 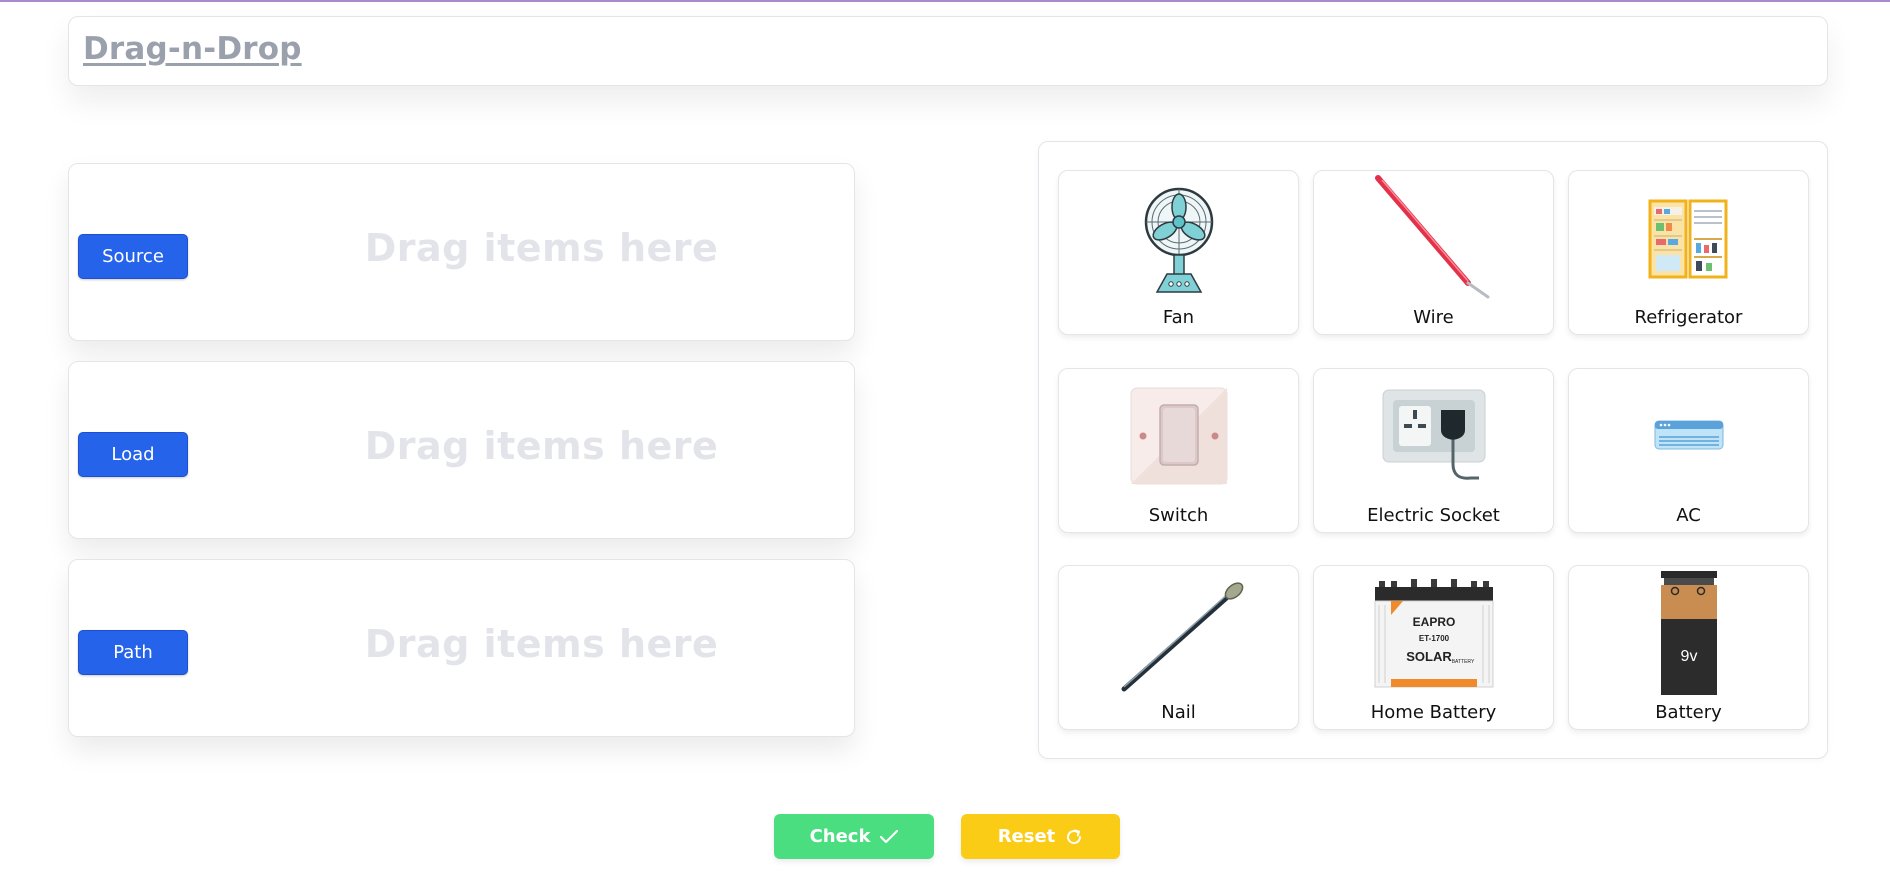 What do you see at coordinates (1688, 317) in the screenshot?
I see `item-label: Refrigerator` at bounding box center [1688, 317].